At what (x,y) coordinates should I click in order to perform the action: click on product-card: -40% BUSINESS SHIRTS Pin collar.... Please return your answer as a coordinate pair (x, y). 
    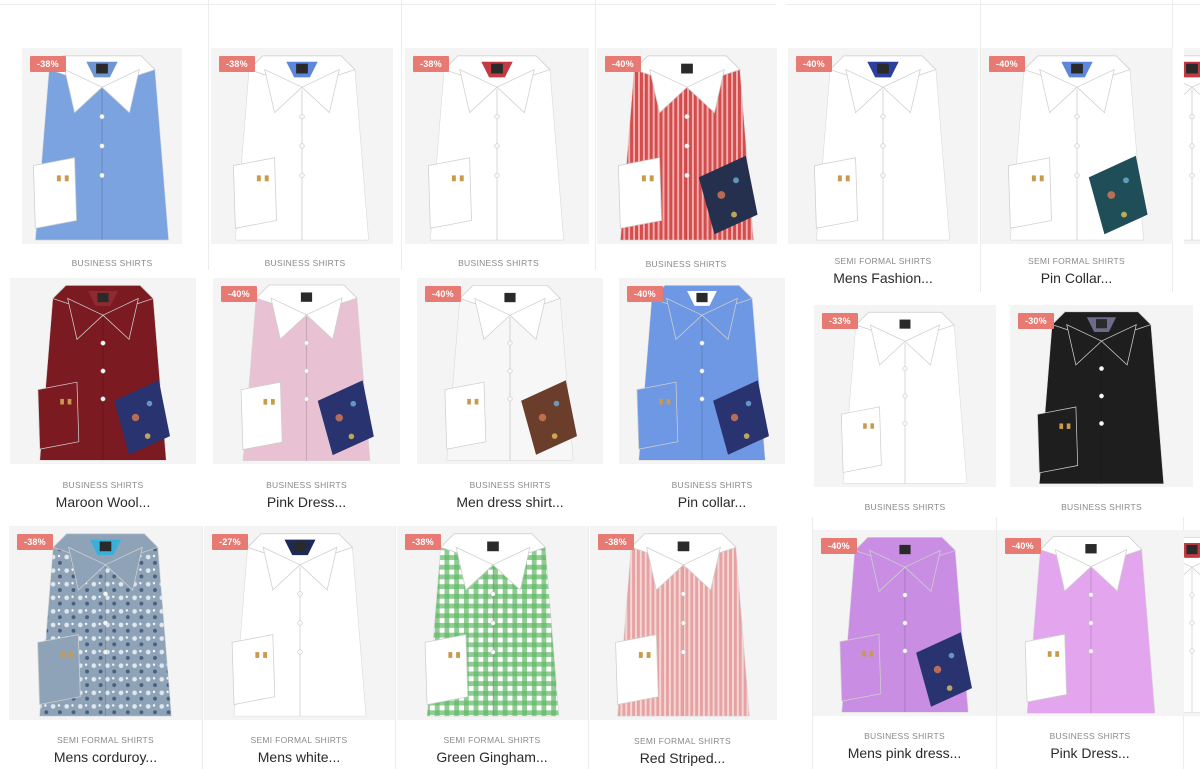
    Looking at the image, I should click on (712, 396).